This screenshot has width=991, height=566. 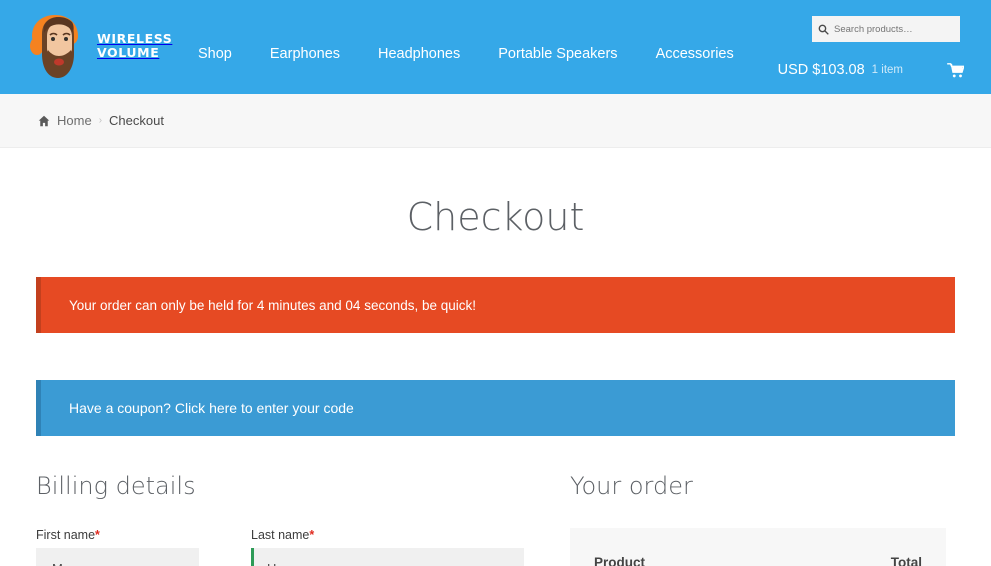 I want to click on shopping-cart-icon, so click(x=955, y=70).